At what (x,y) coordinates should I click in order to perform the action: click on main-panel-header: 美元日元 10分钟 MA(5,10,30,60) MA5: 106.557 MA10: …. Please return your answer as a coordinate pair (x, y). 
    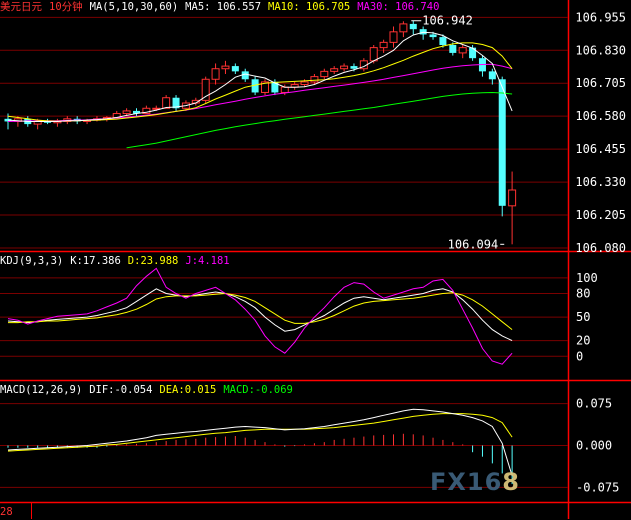
    Looking at the image, I should click on (223, 7).